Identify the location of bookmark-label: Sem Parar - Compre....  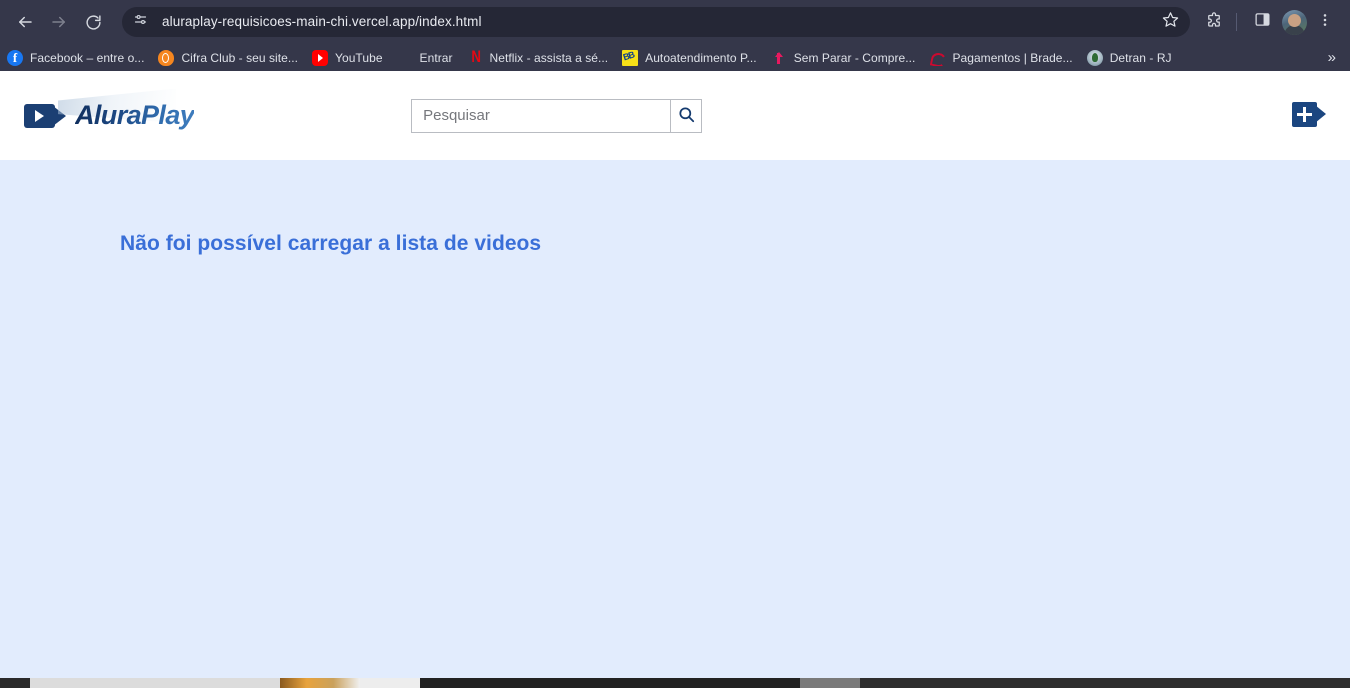
(854, 57).